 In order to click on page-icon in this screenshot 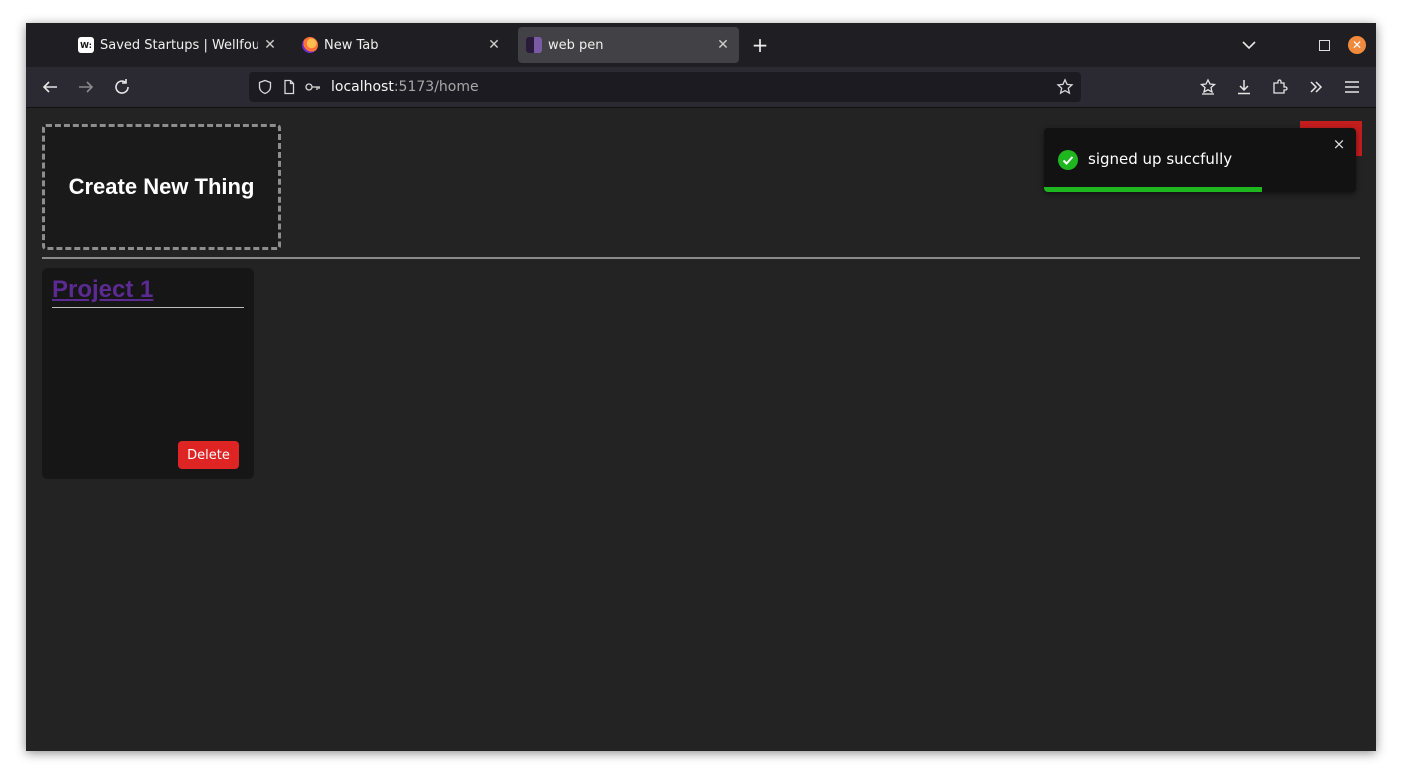, I will do `click(289, 87)`.